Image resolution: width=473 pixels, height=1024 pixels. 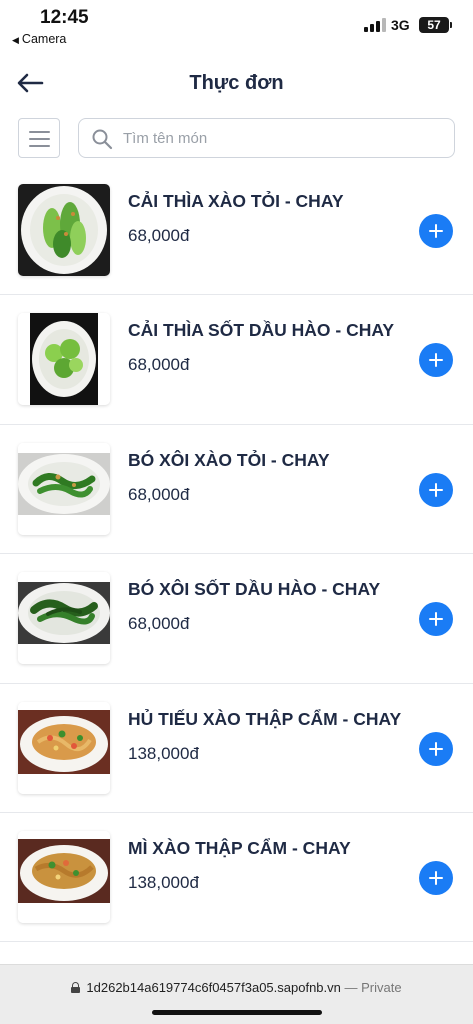 I want to click on page-title: Thực đơn, so click(x=236, y=83).